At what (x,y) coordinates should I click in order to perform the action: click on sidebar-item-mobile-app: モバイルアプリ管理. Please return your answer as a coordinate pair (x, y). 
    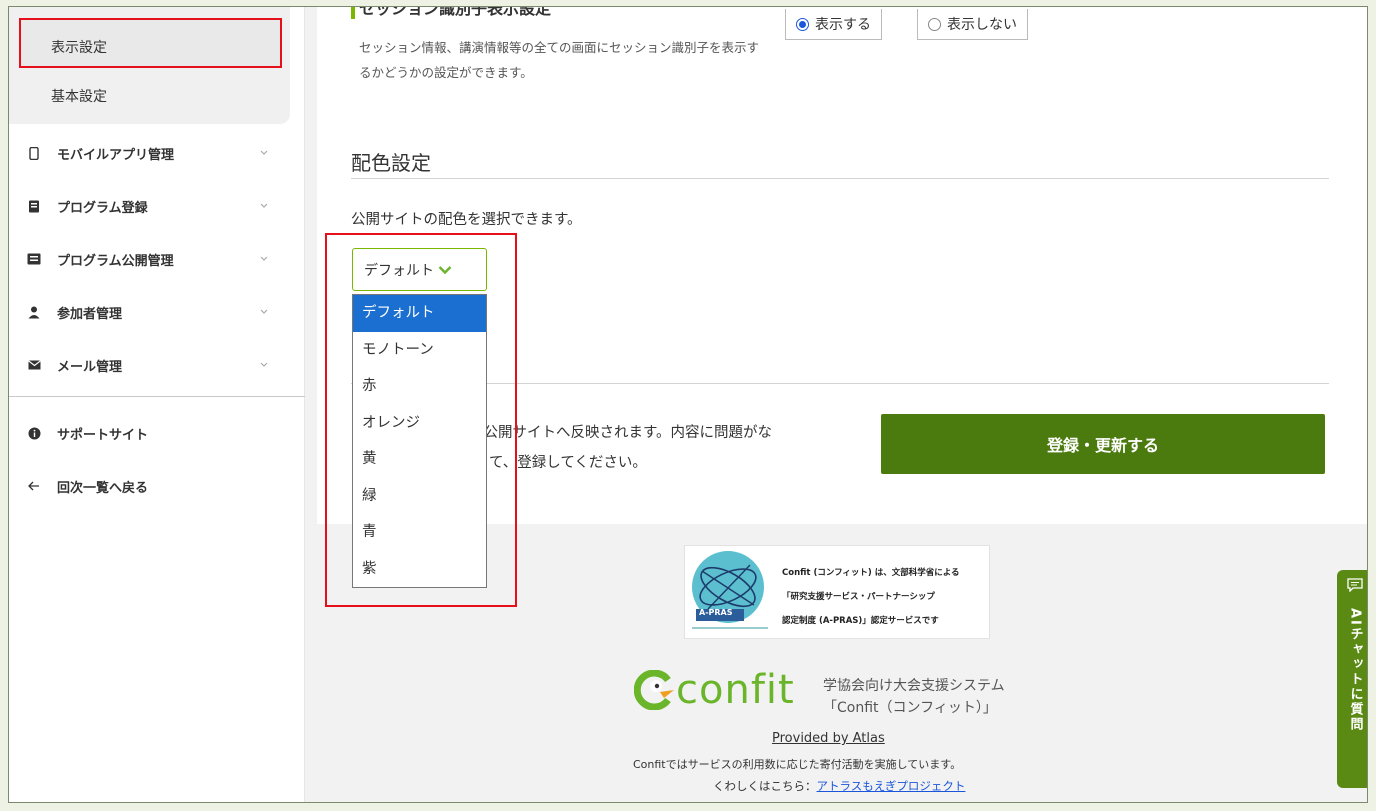
    Looking at the image, I should click on (158, 153).